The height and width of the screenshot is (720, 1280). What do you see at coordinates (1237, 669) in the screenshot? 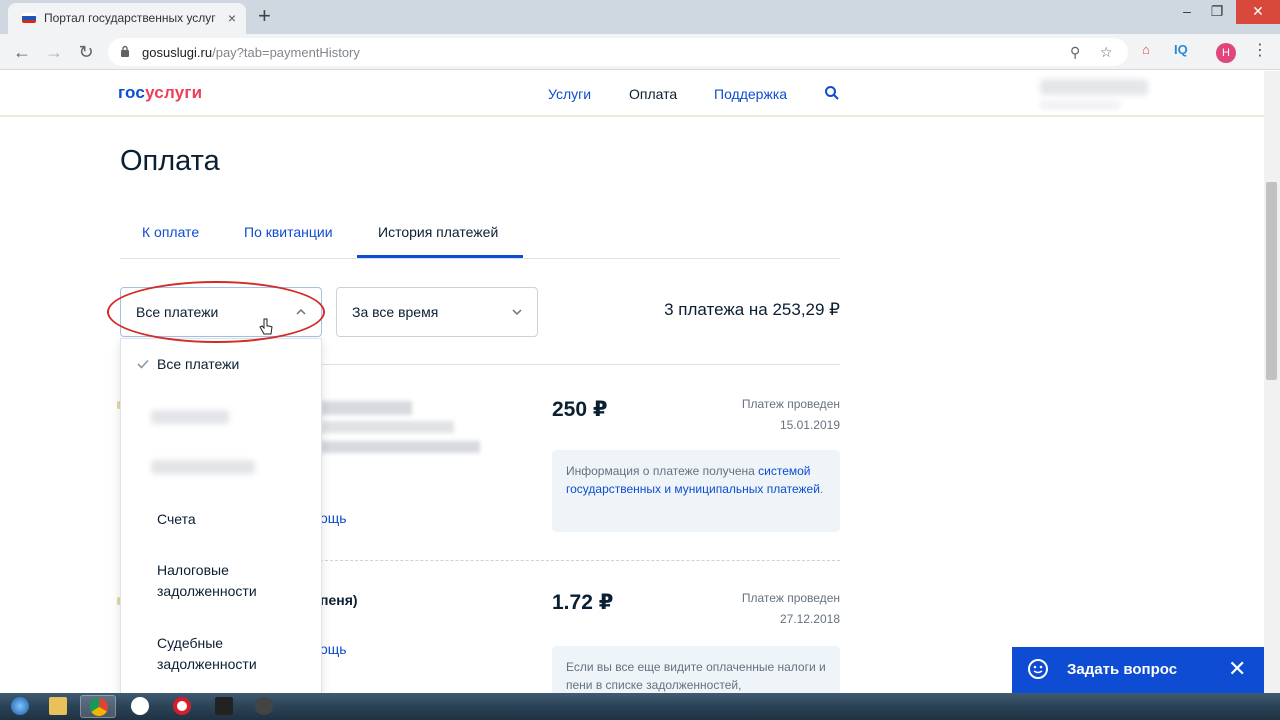
I see `close-widget-icon: ✕` at bounding box center [1237, 669].